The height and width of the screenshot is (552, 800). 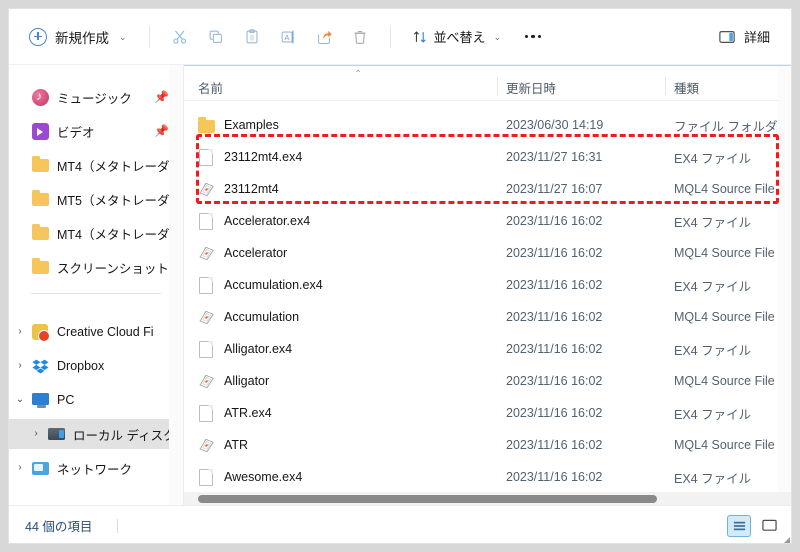 What do you see at coordinates (487, 189) in the screenshot?
I see `table-row: 23112mt4 2023/11/27 16:07 MQL4 Source File` at bounding box center [487, 189].